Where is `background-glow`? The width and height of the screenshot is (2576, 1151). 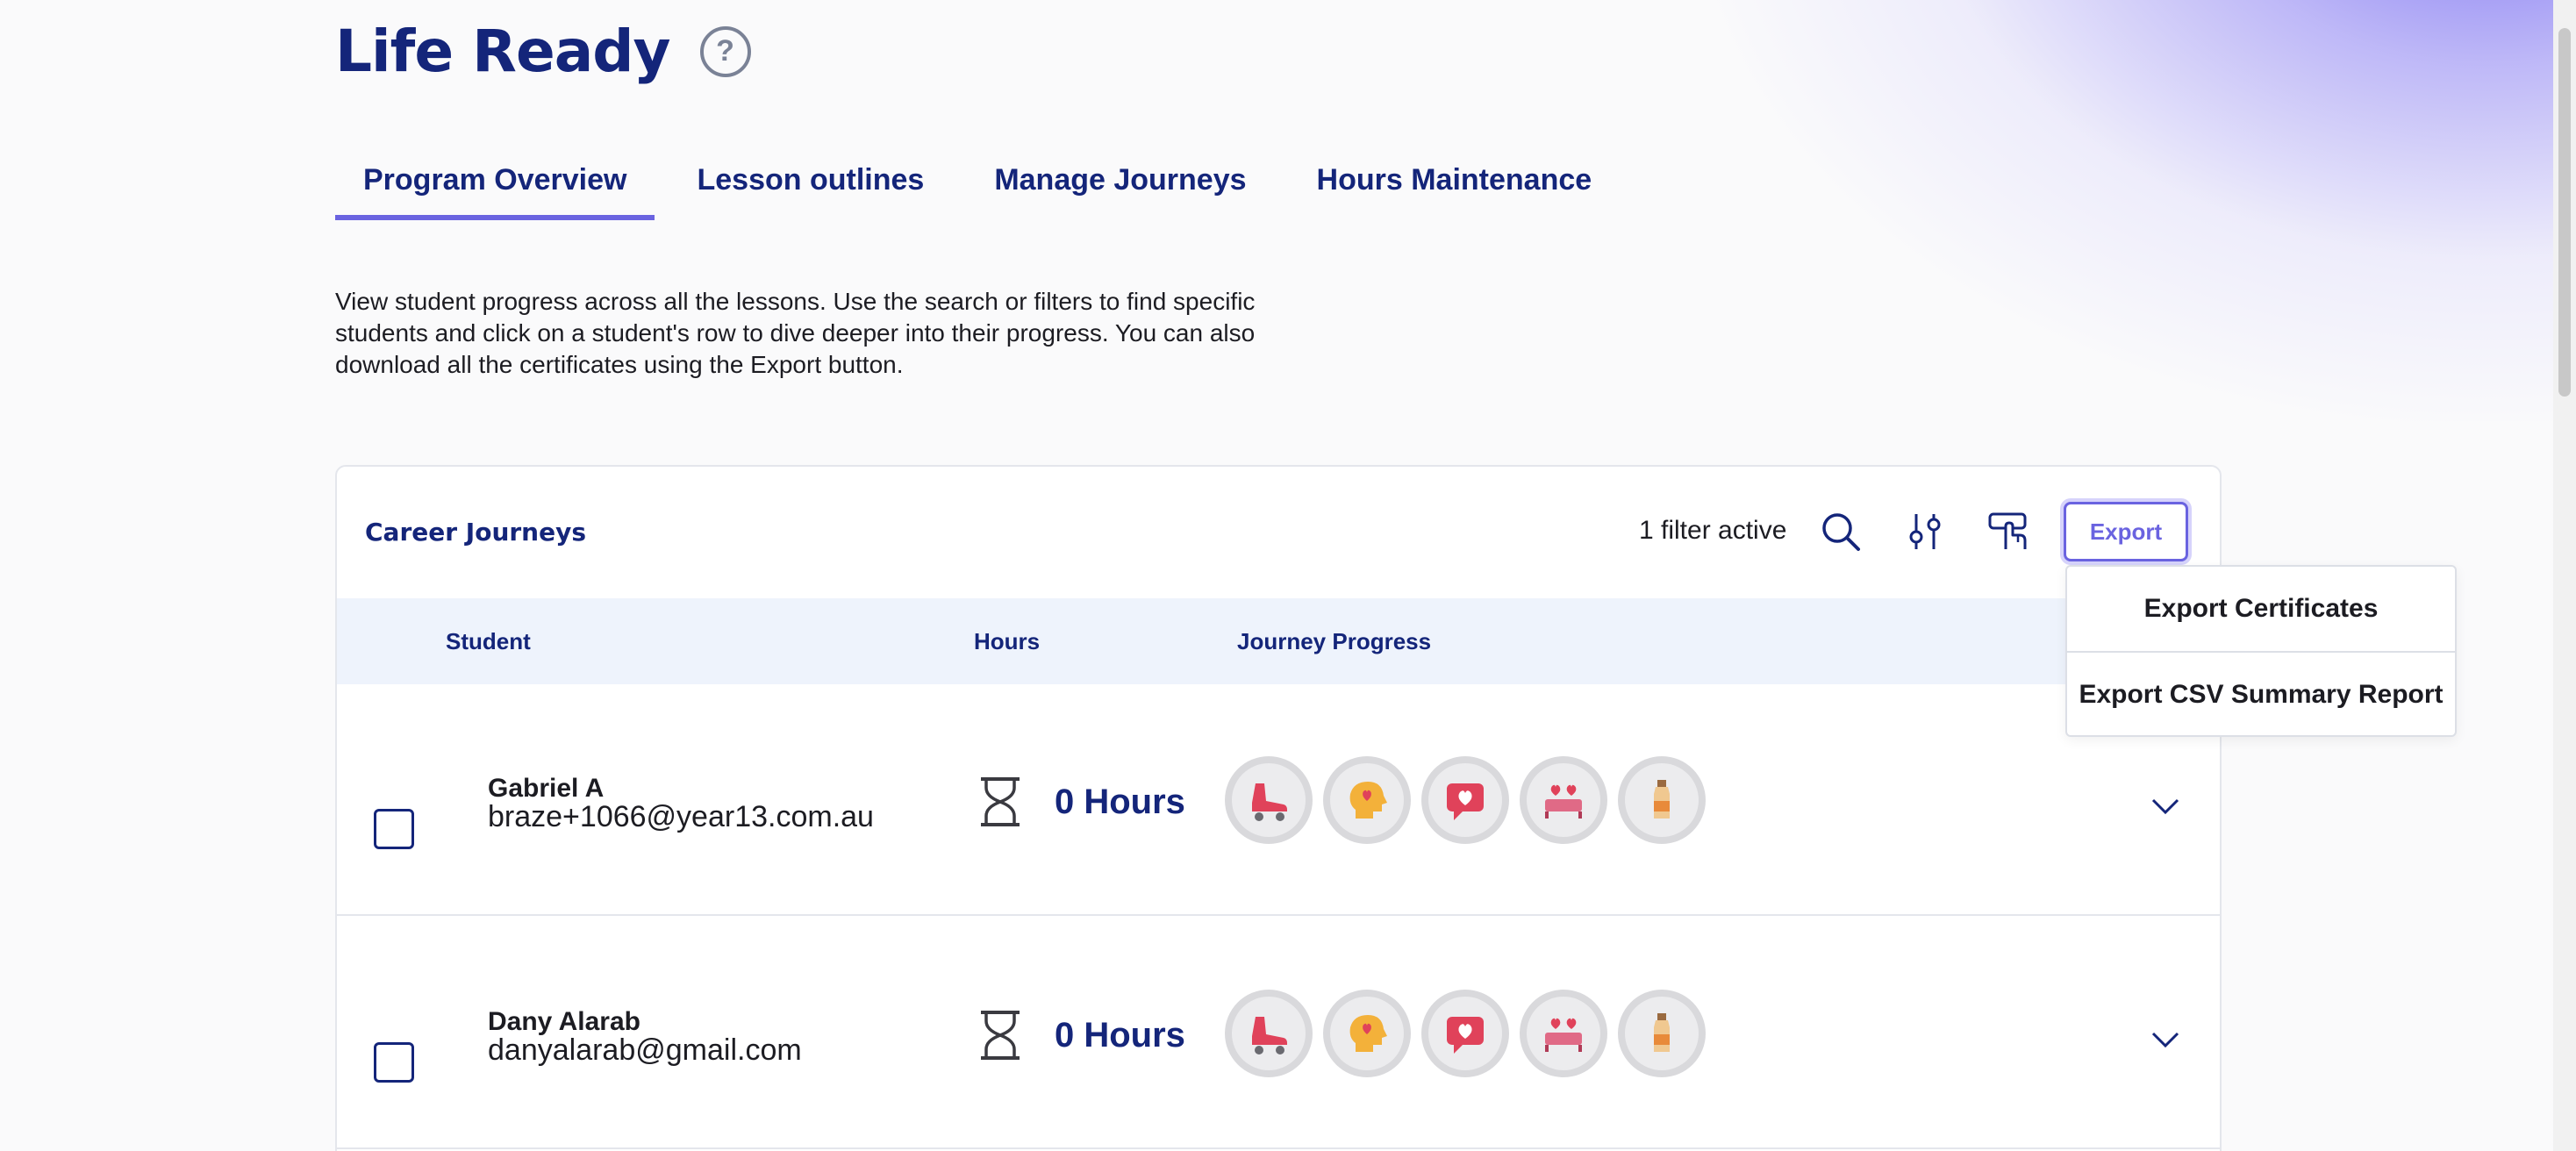 background-glow is located at coordinates (2137, 211).